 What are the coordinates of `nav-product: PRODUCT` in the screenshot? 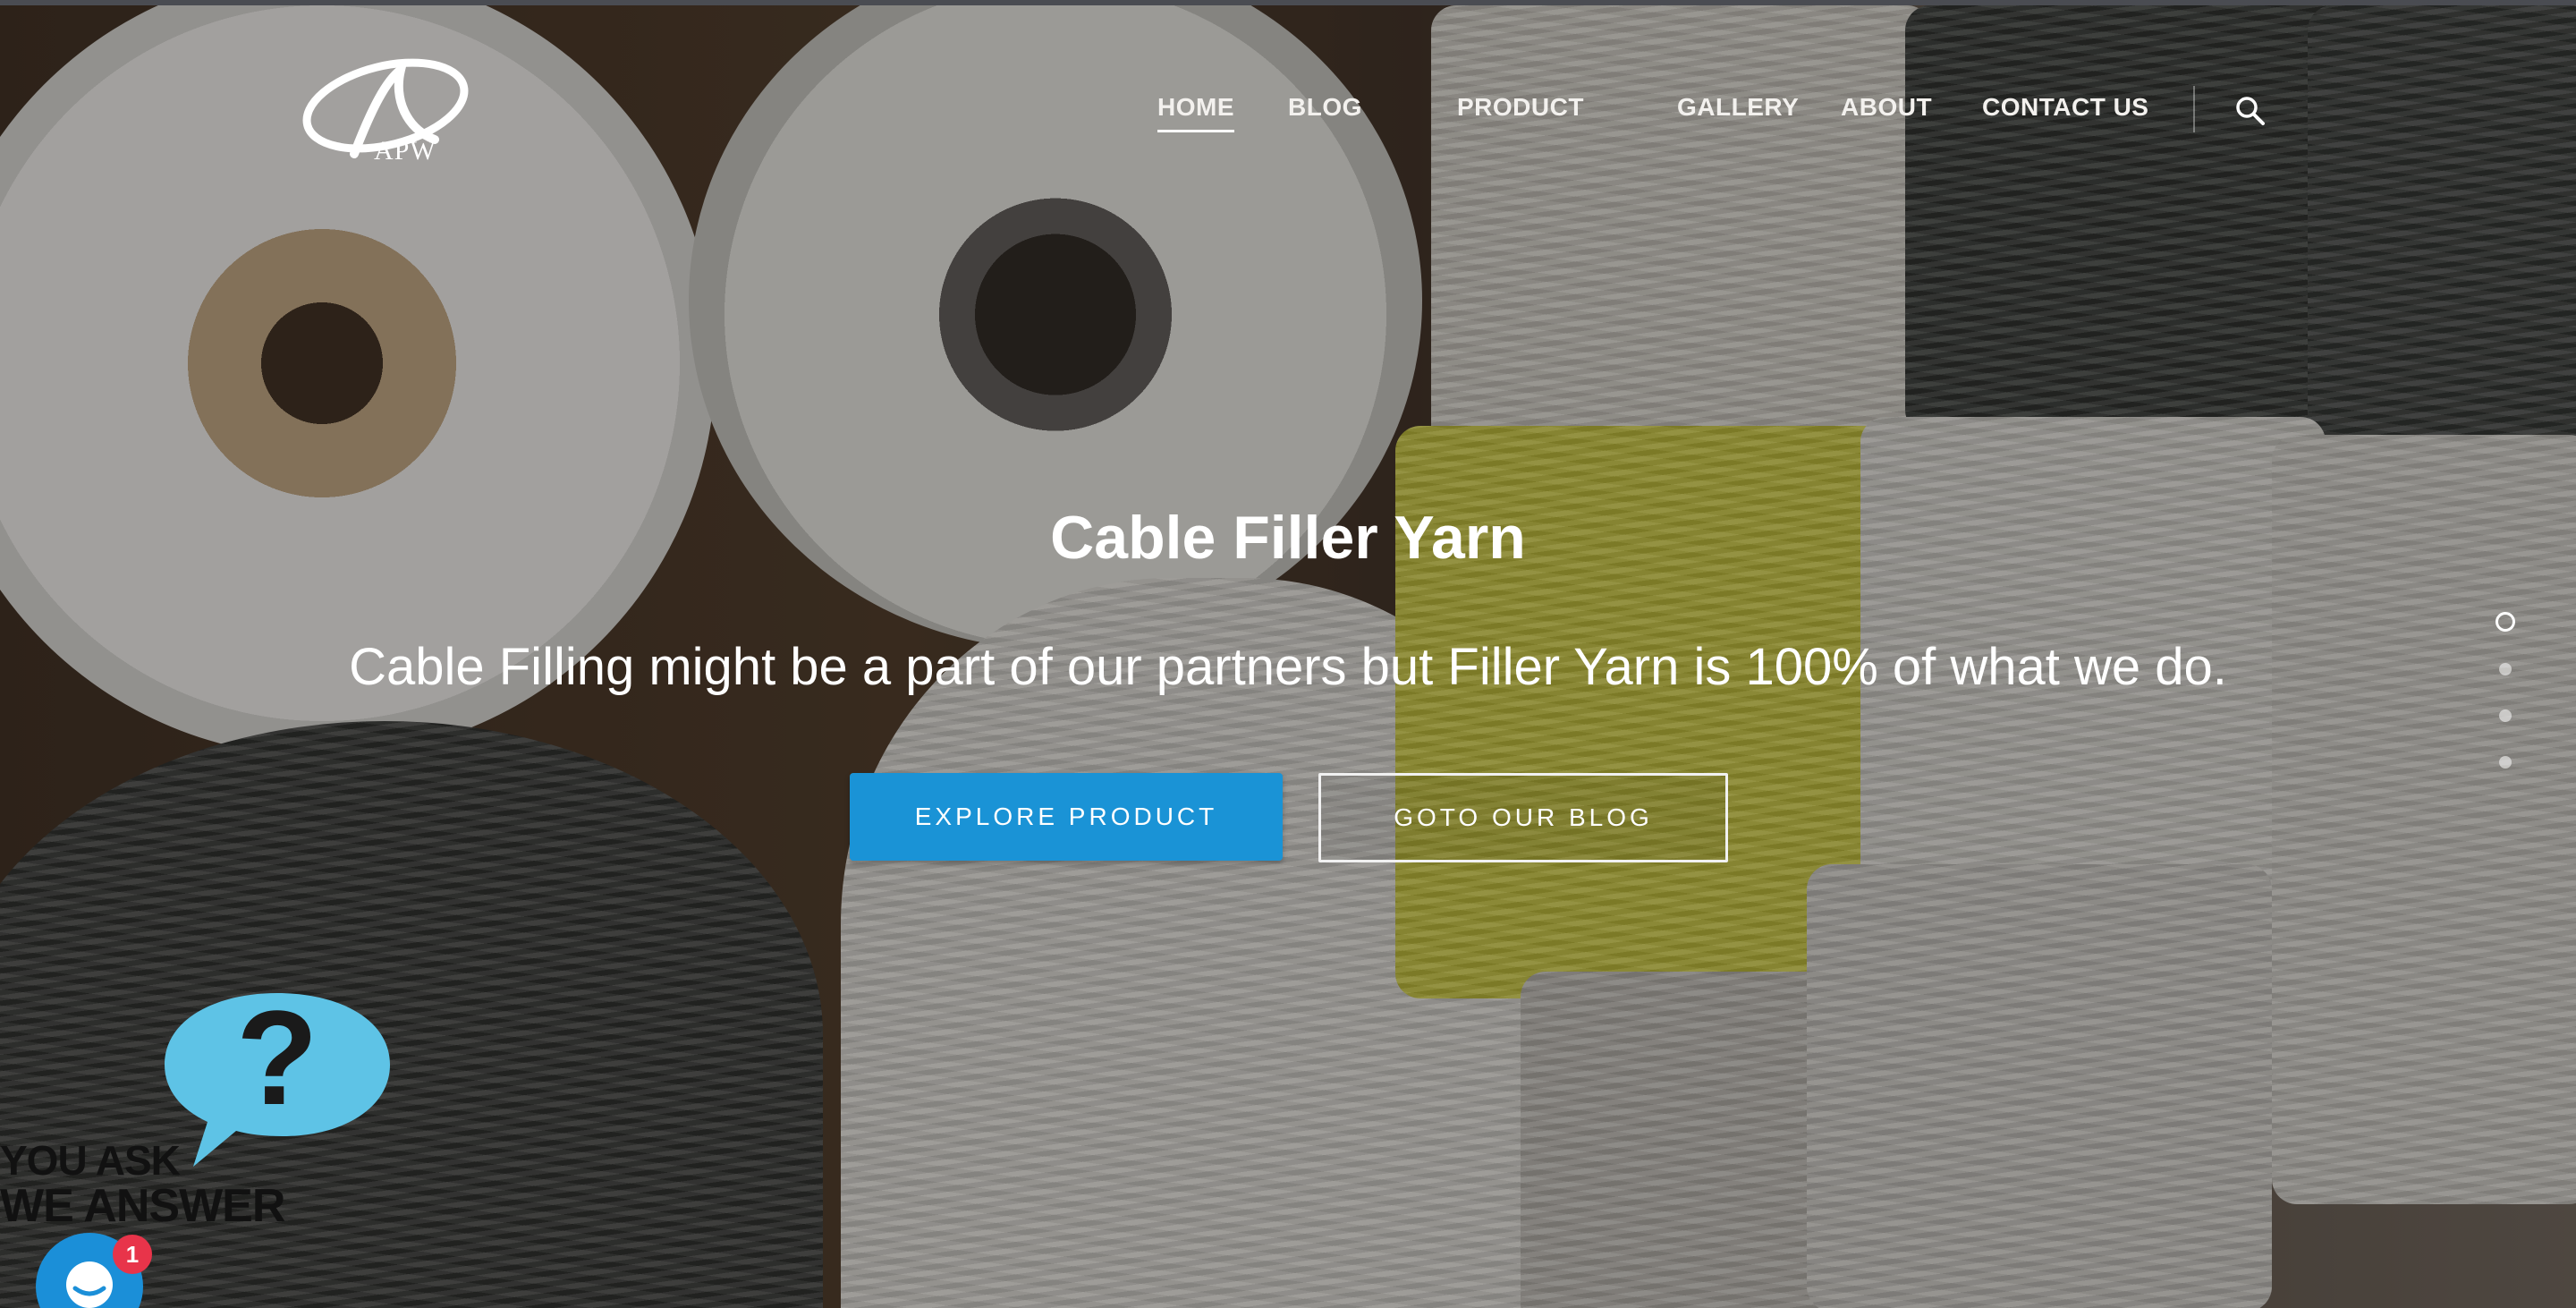 It's located at (1520, 107).